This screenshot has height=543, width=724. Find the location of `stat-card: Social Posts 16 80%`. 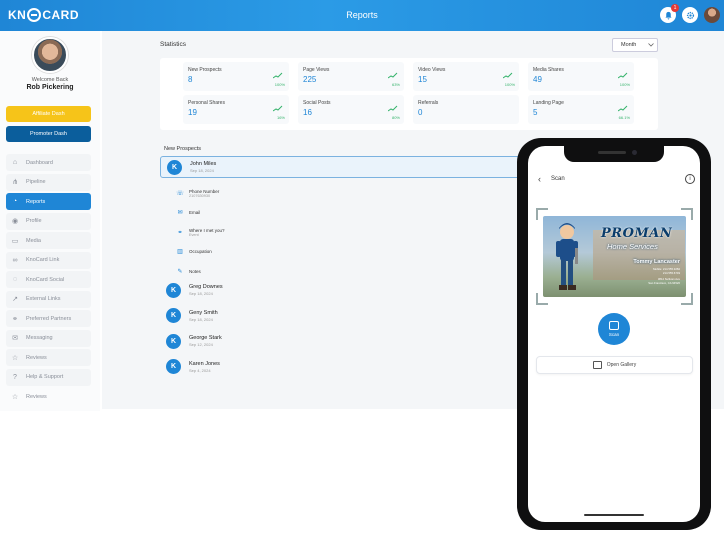

stat-card: Social Posts 16 80% is located at coordinates (351, 109).